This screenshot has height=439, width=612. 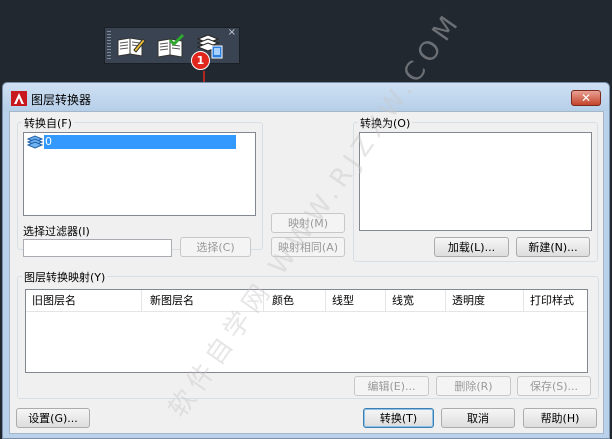 I want to click on layer-check-icon, so click(x=171, y=46).